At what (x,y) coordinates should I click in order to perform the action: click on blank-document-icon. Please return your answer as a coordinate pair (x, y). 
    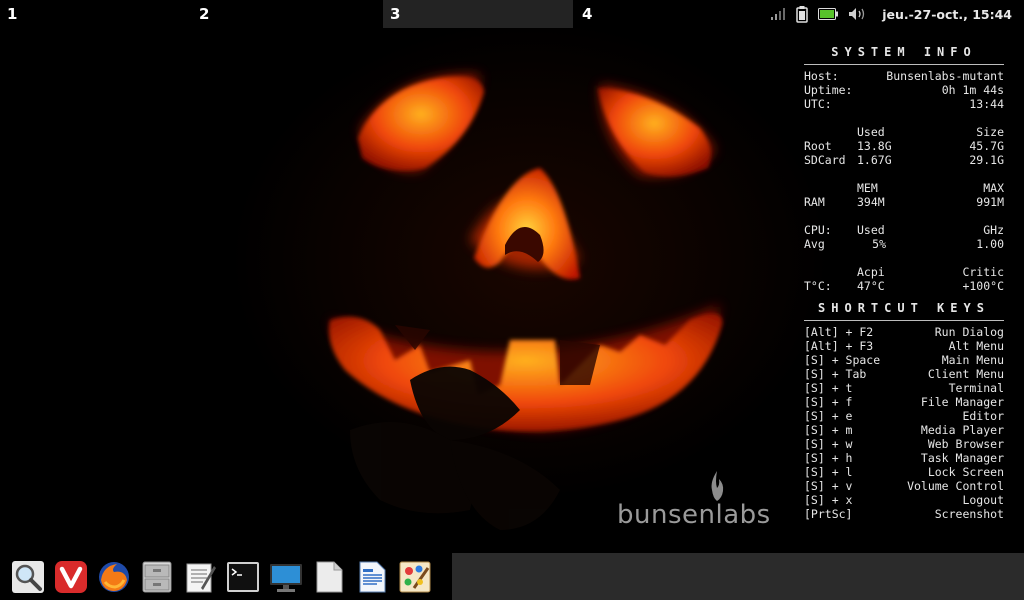
    Looking at the image, I should click on (328, 576).